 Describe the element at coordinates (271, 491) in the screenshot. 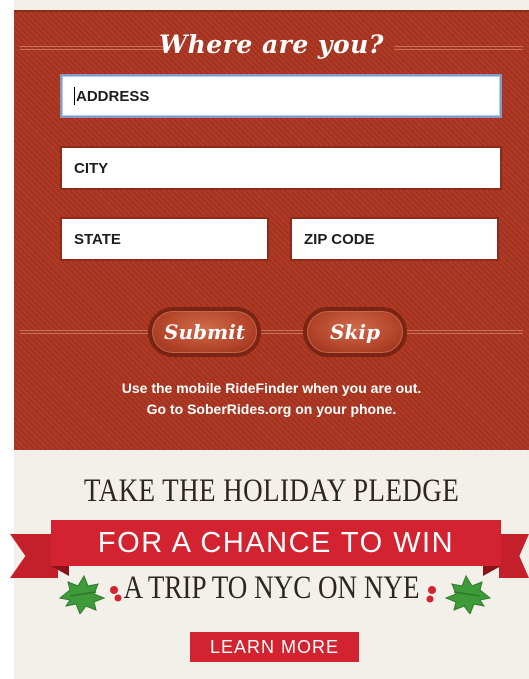

I see `promo-heading: TAKE THE HOLIDAY PLEDGE` at that location.